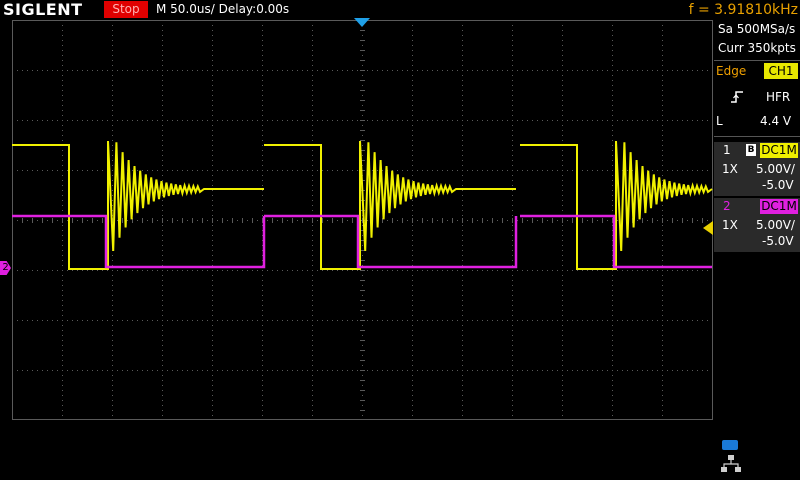 This screenshot has height=480, width=800. I want to click on trigger-level-label: L, so click(719, 121).